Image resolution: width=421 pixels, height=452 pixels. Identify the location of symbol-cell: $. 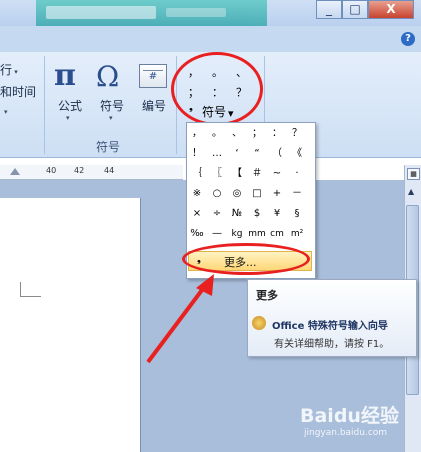
(257, 214).